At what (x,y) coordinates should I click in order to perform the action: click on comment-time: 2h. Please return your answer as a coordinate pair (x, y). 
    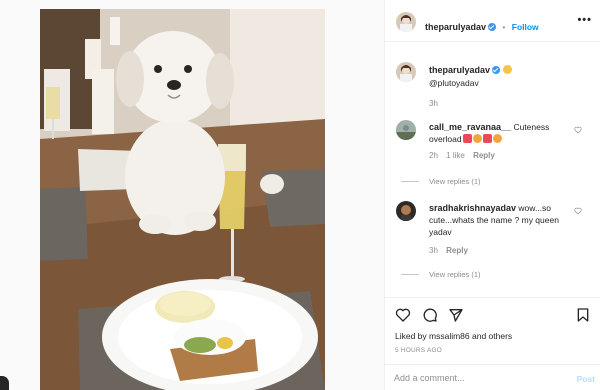
    Looking at the image, I should click on (433, 155).